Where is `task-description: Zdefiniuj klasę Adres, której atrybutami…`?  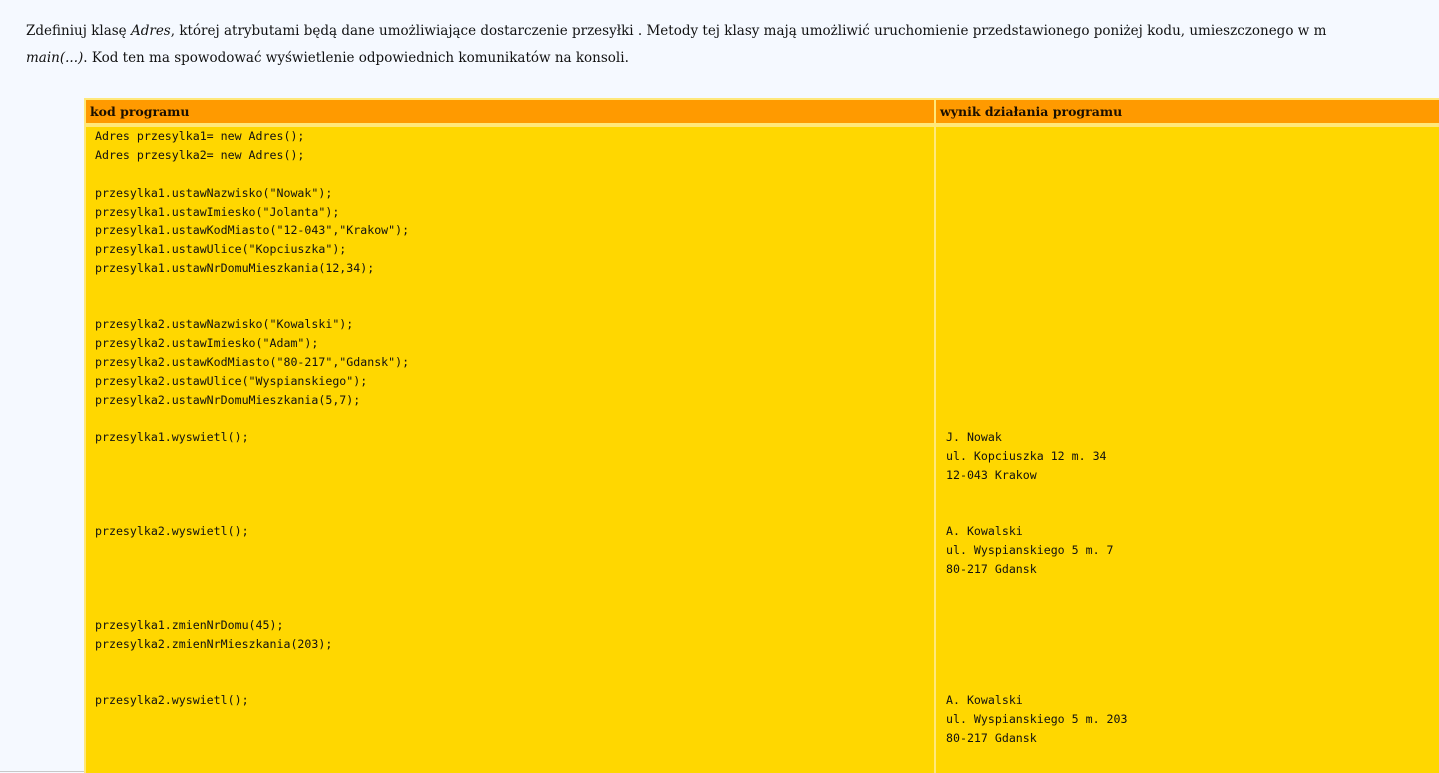
task-description: Zdefiniuj klasę Adres, której atrybutami… is located at coordinates (732, 45).